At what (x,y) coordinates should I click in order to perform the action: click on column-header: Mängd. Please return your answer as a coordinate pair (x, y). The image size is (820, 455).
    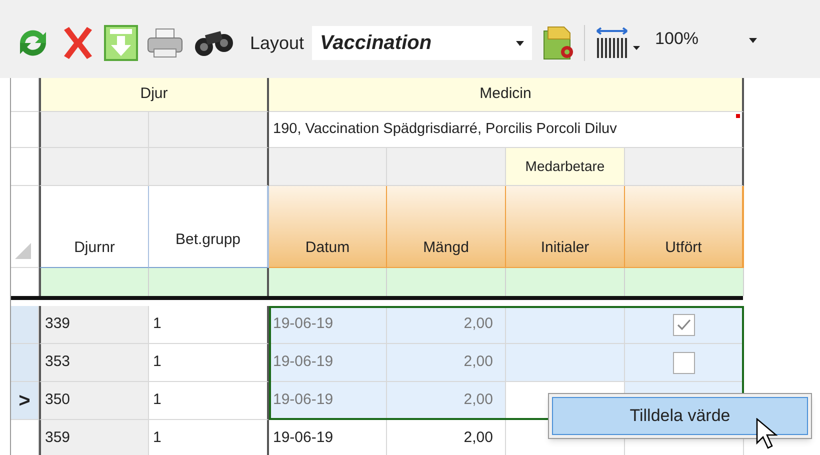
    Looking at the image, I should click on (446, 227).